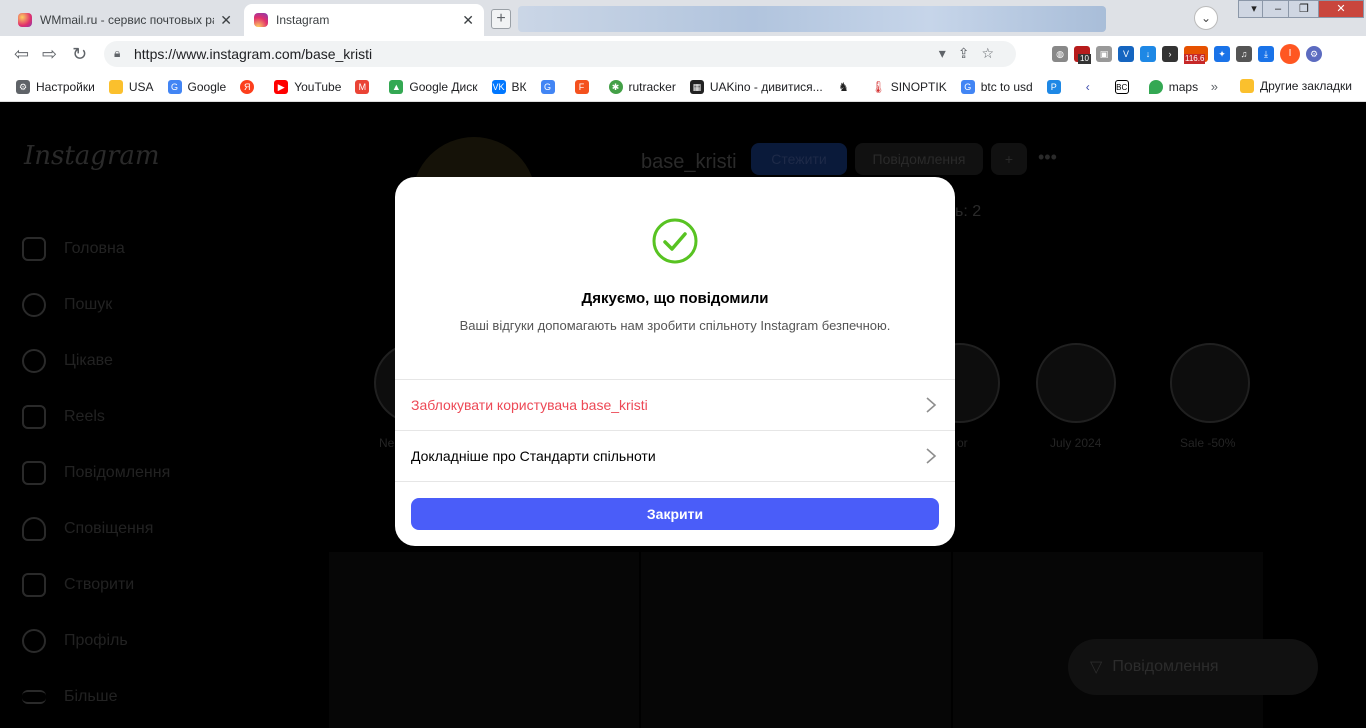 The height and width of the screenshot is (728, 1366). I want to click on add-user-icon: +, so click(1009, 159).